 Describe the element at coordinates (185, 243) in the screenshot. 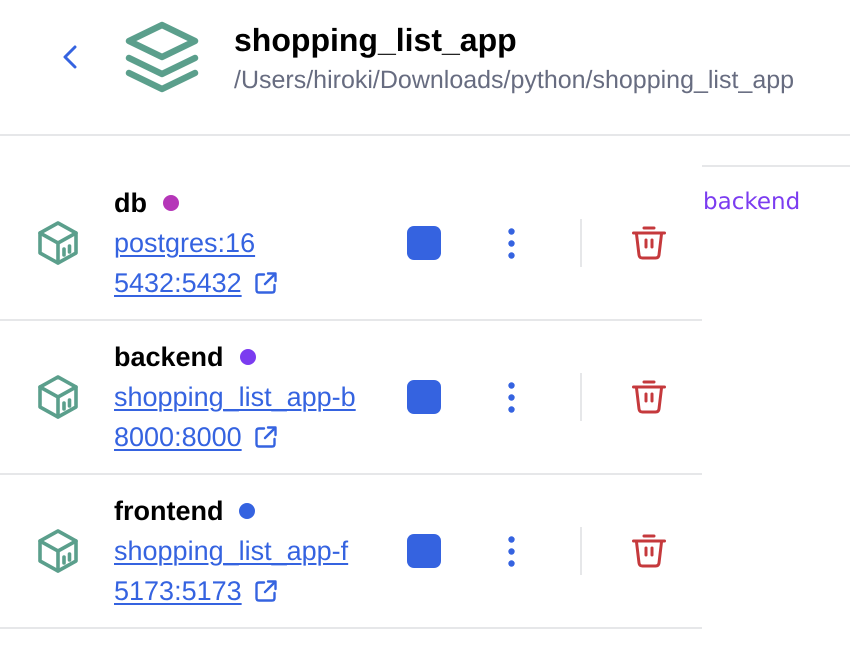

I see `image-link: postgres:16` at that location.